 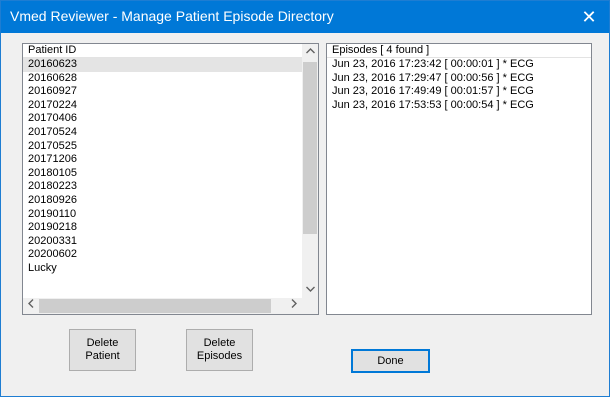 I want to click on patient-list-header: Patient ID, so click(x=170, y=51).